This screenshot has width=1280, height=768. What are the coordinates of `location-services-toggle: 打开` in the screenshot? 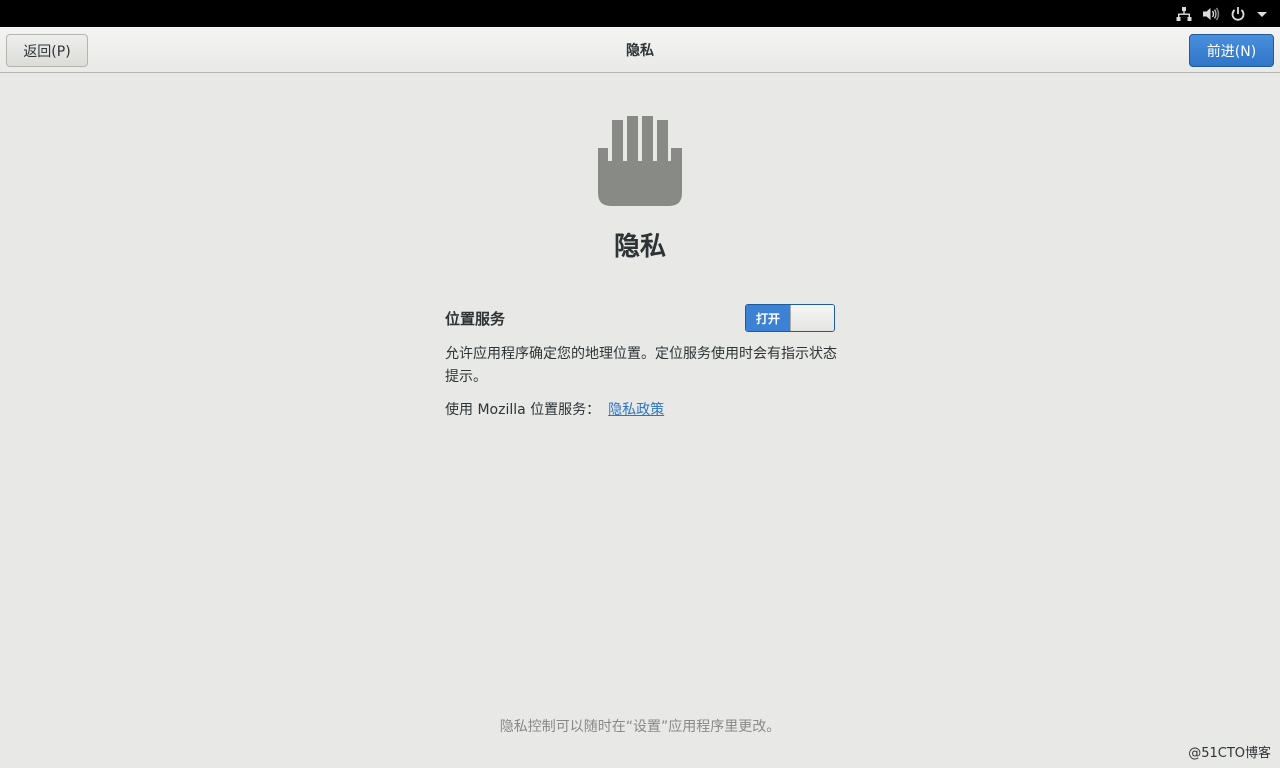 It's located at (790, 318).